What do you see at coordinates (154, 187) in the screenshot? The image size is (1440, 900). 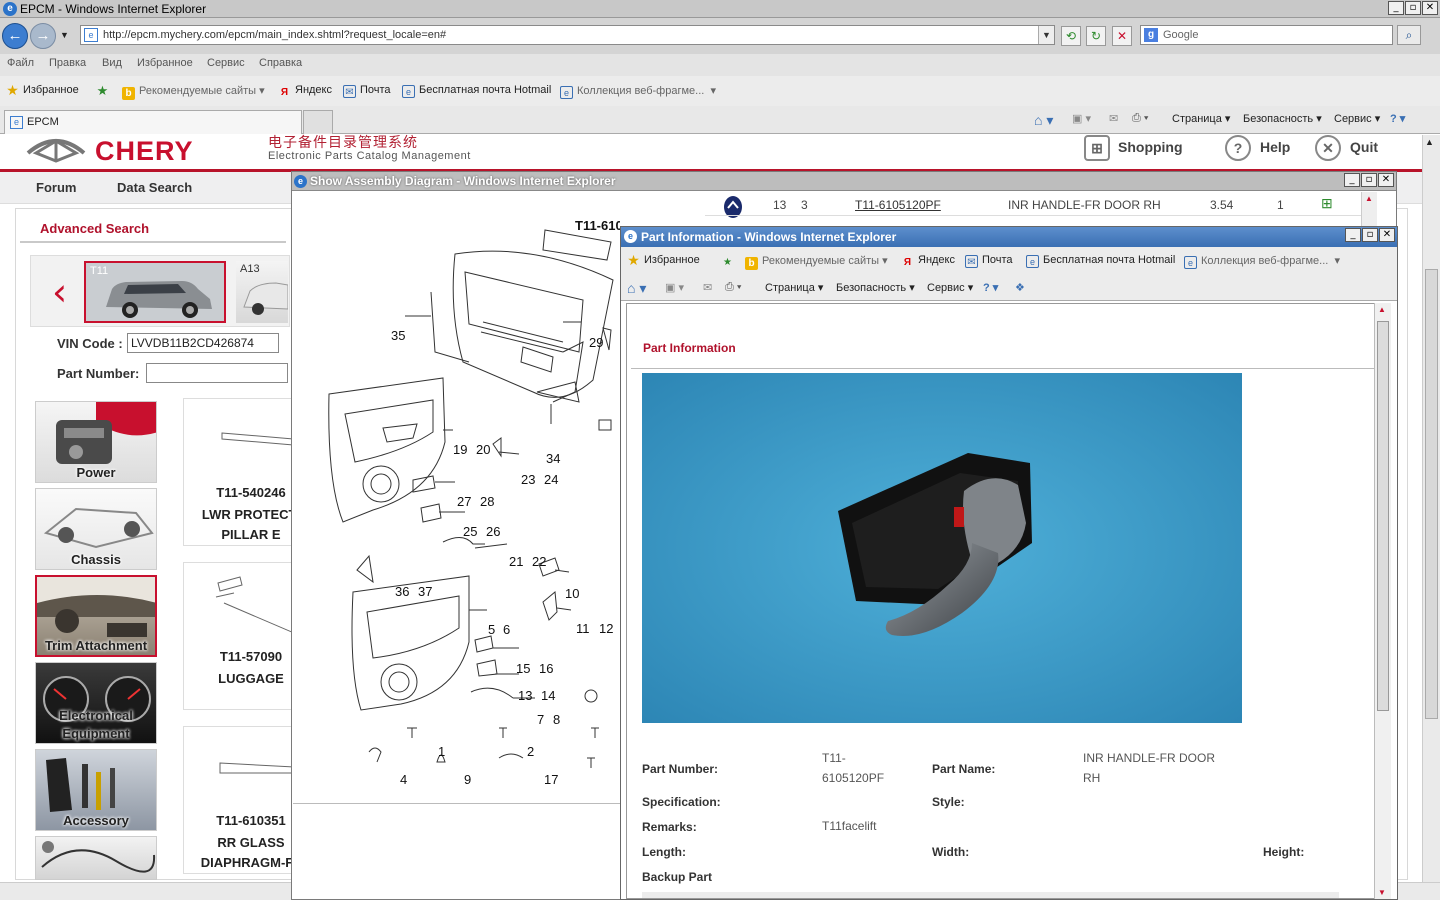 I see `nav-data-search: Data Search` at bounding box center [154, 187].